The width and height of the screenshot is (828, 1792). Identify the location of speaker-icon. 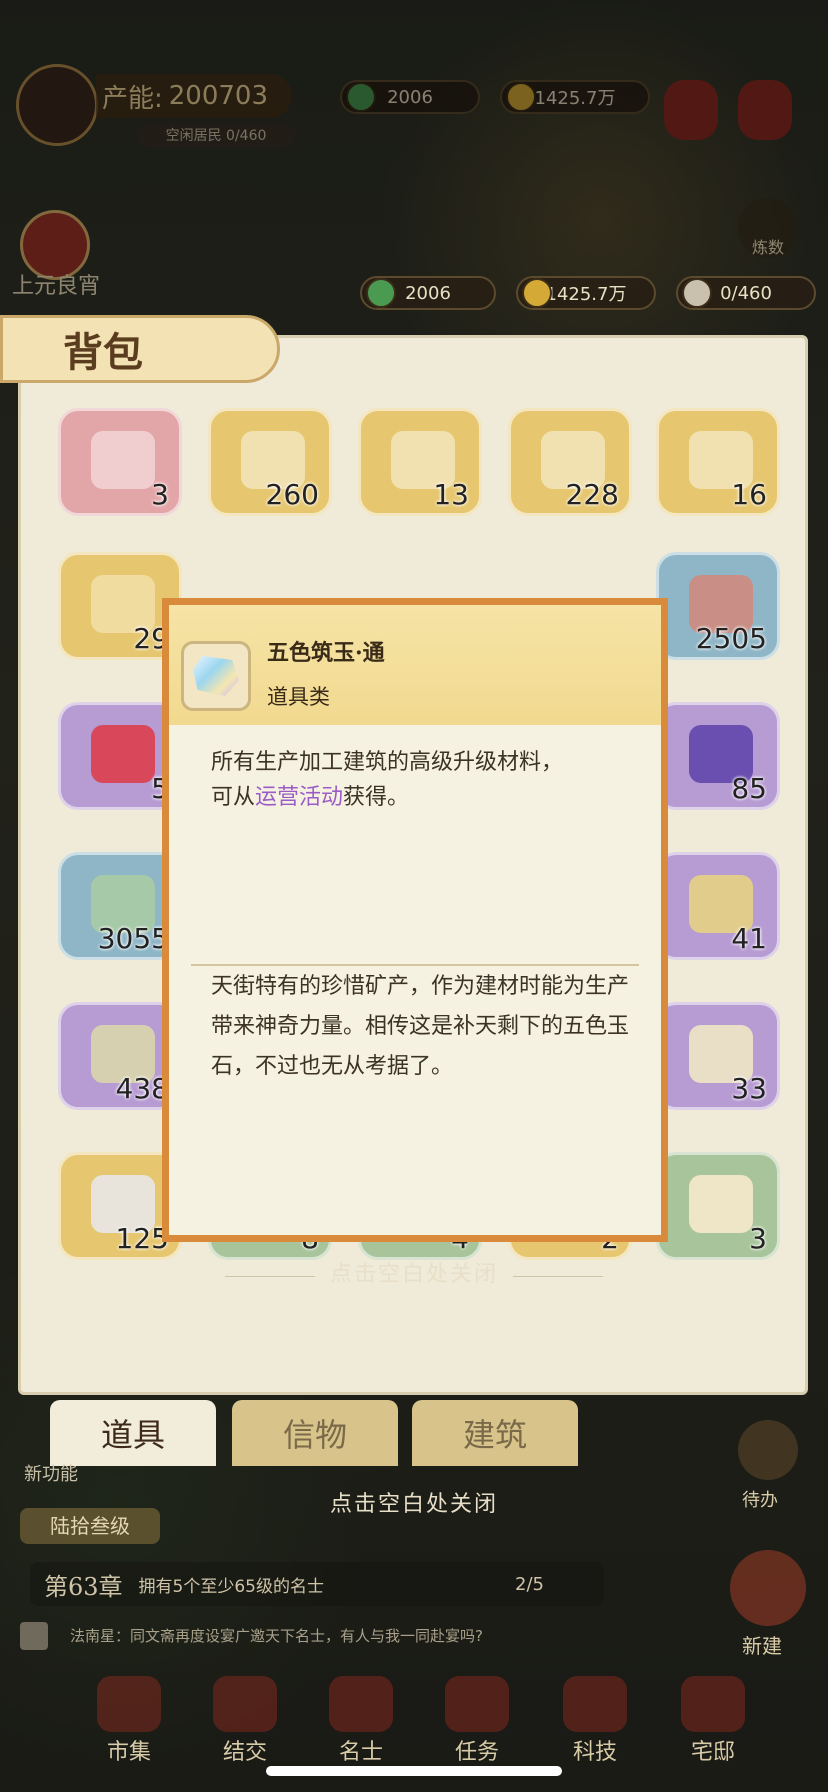
(34, 1636).